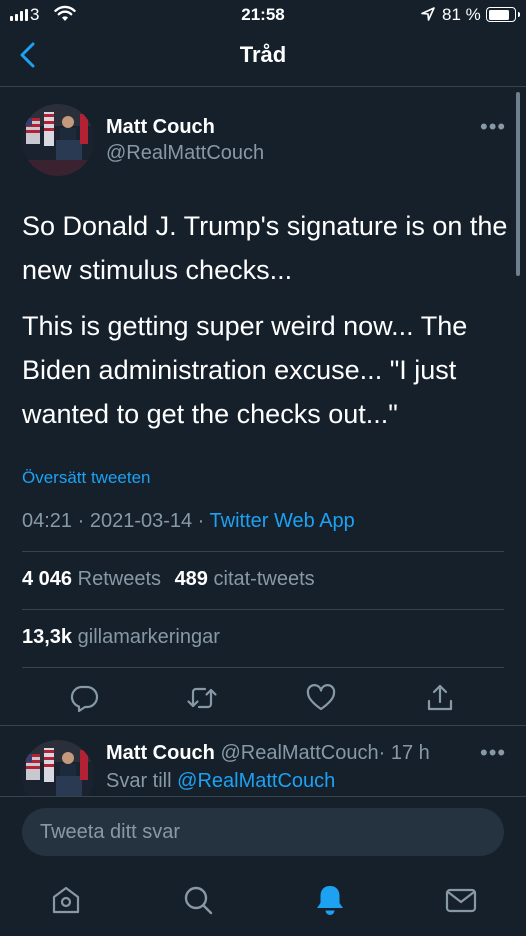 This screenshot has height=936, width=526. I want to click on quotes-label: citat-tweets, so click(264, 579).